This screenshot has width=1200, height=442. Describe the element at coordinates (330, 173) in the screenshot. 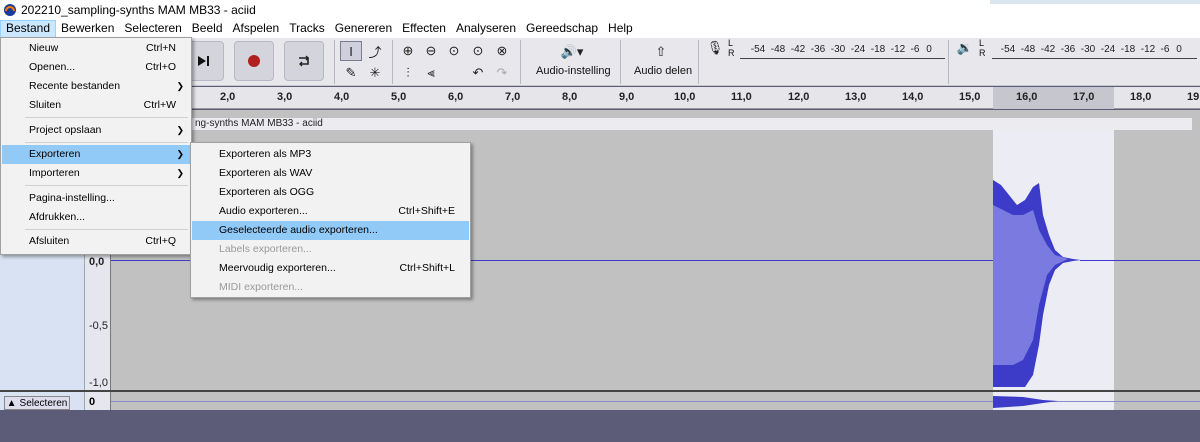

I see `menu-item-export-wav: Exporteren als WAV` at that location.